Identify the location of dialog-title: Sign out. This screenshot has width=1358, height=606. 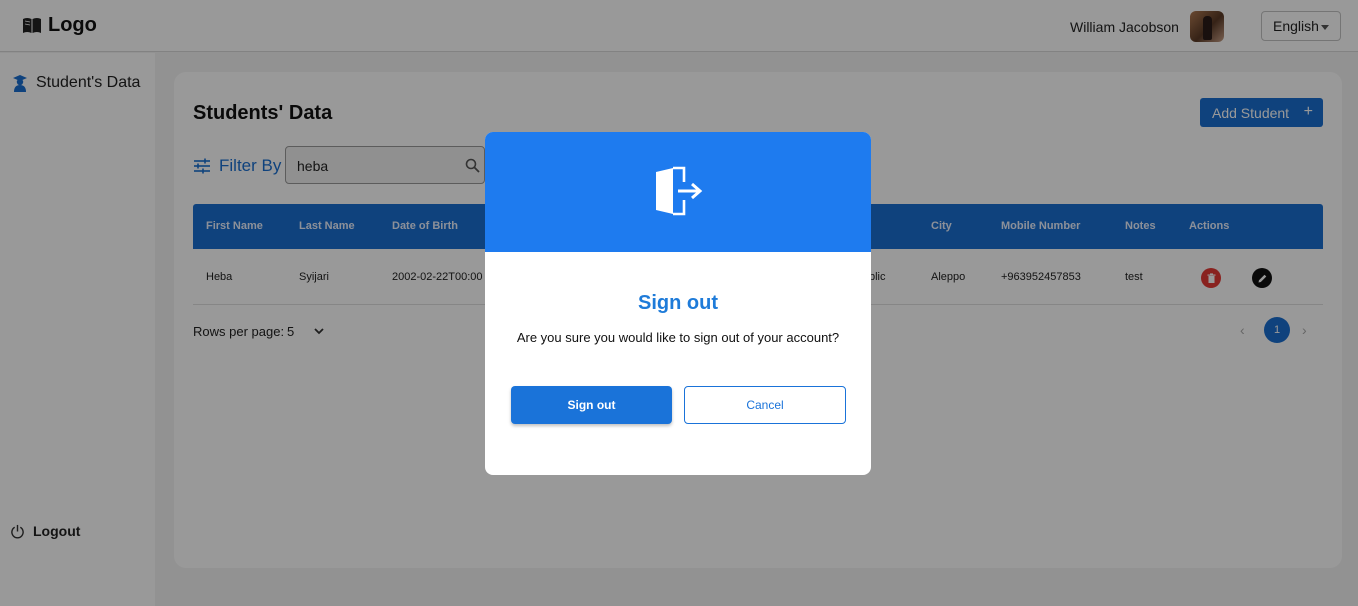
(678, 303).